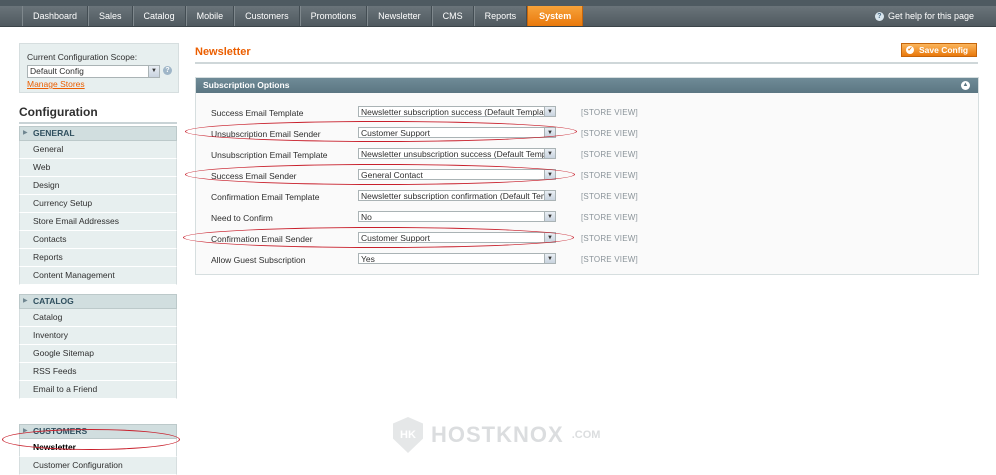 This screenshot has width=996, height=475. What do you see at coordinates (58, 112) in the screenshot?
I see `configuration-title: Configuration` at bounding box center [58, 112].